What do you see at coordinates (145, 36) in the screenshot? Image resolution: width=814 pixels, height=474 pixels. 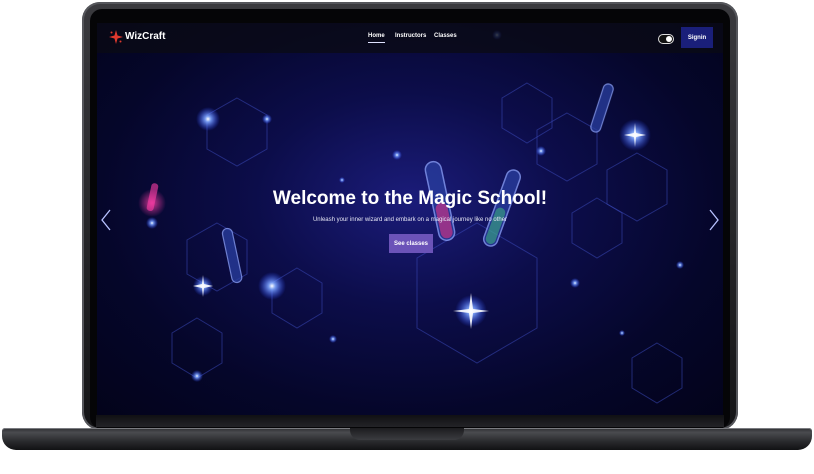 I see `brand-name: WizCraft` at bounding box center [145, 36].